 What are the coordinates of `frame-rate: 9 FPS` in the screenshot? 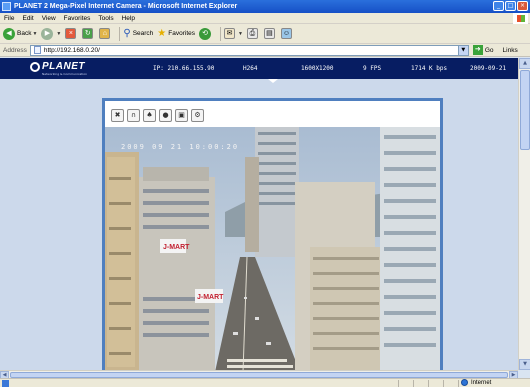 It's located at (372, 68).